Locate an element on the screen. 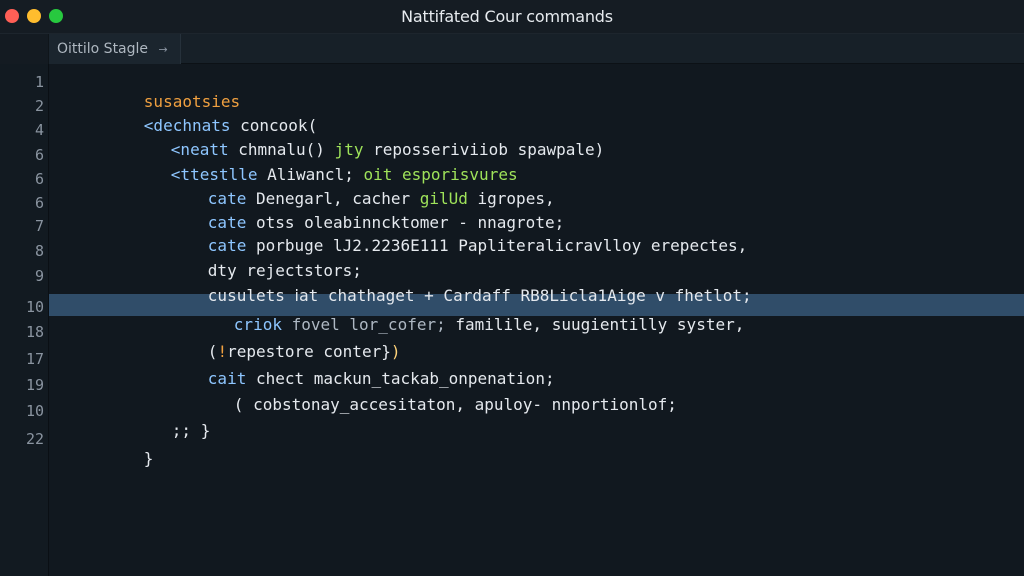  code-line-12: cait chect mackun_tackab_onpenation; is located at coordinates (352, 368).